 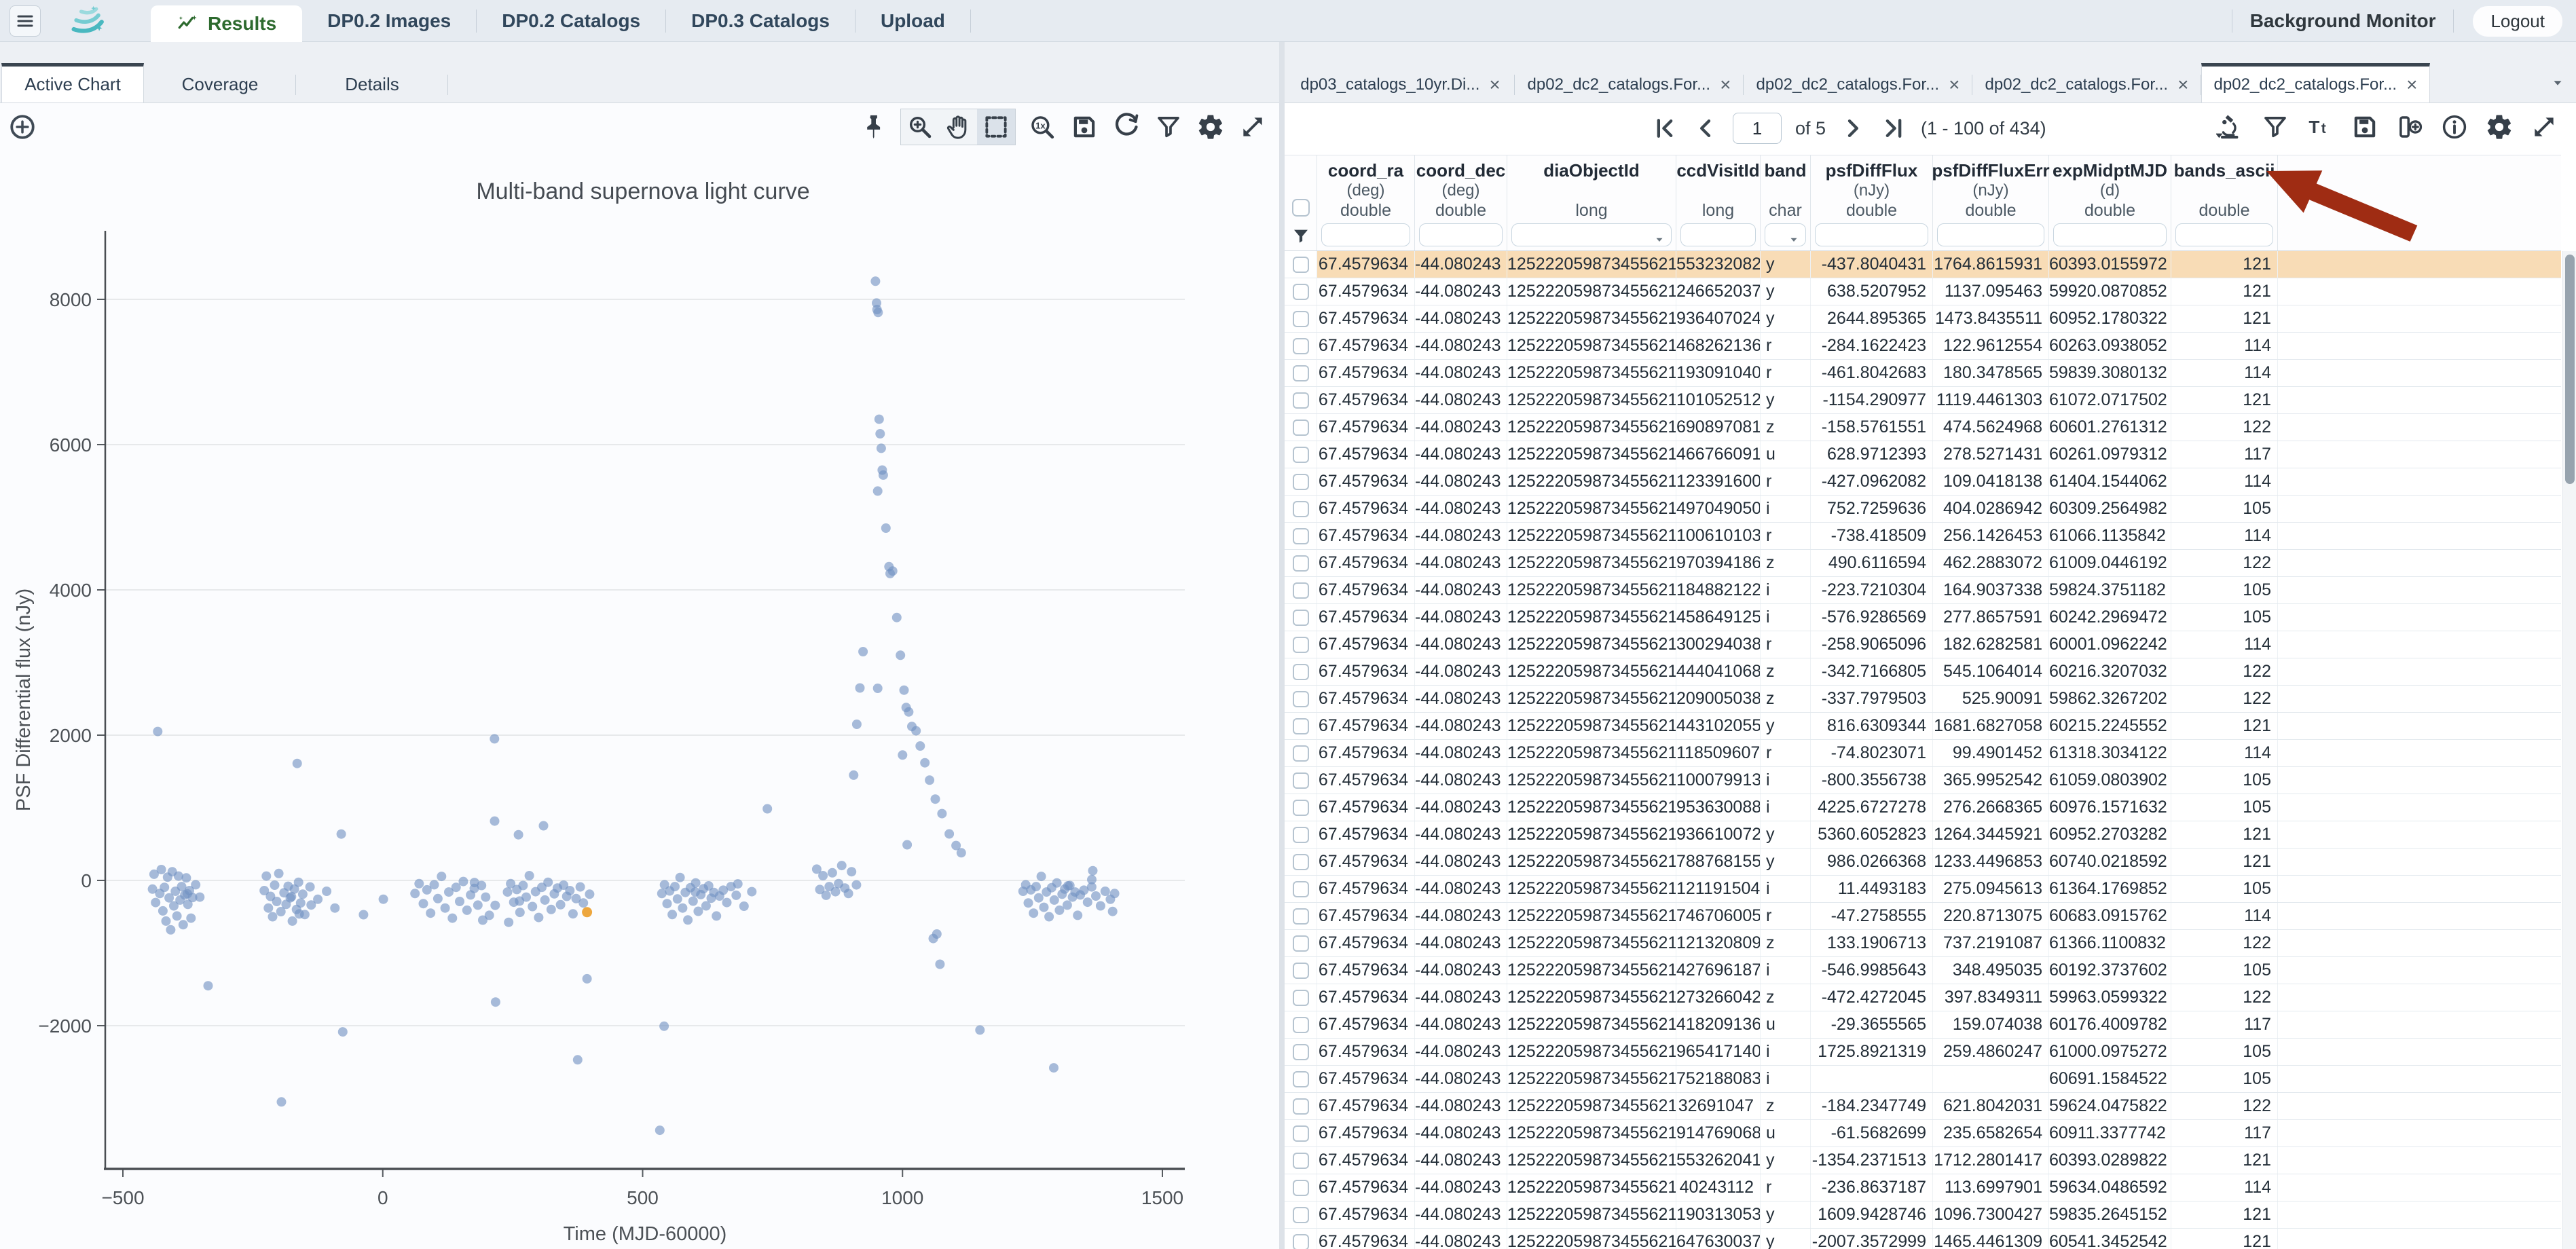 I want to click on tab-overflow-dropdown-icon, so click(x=2557, y=82).